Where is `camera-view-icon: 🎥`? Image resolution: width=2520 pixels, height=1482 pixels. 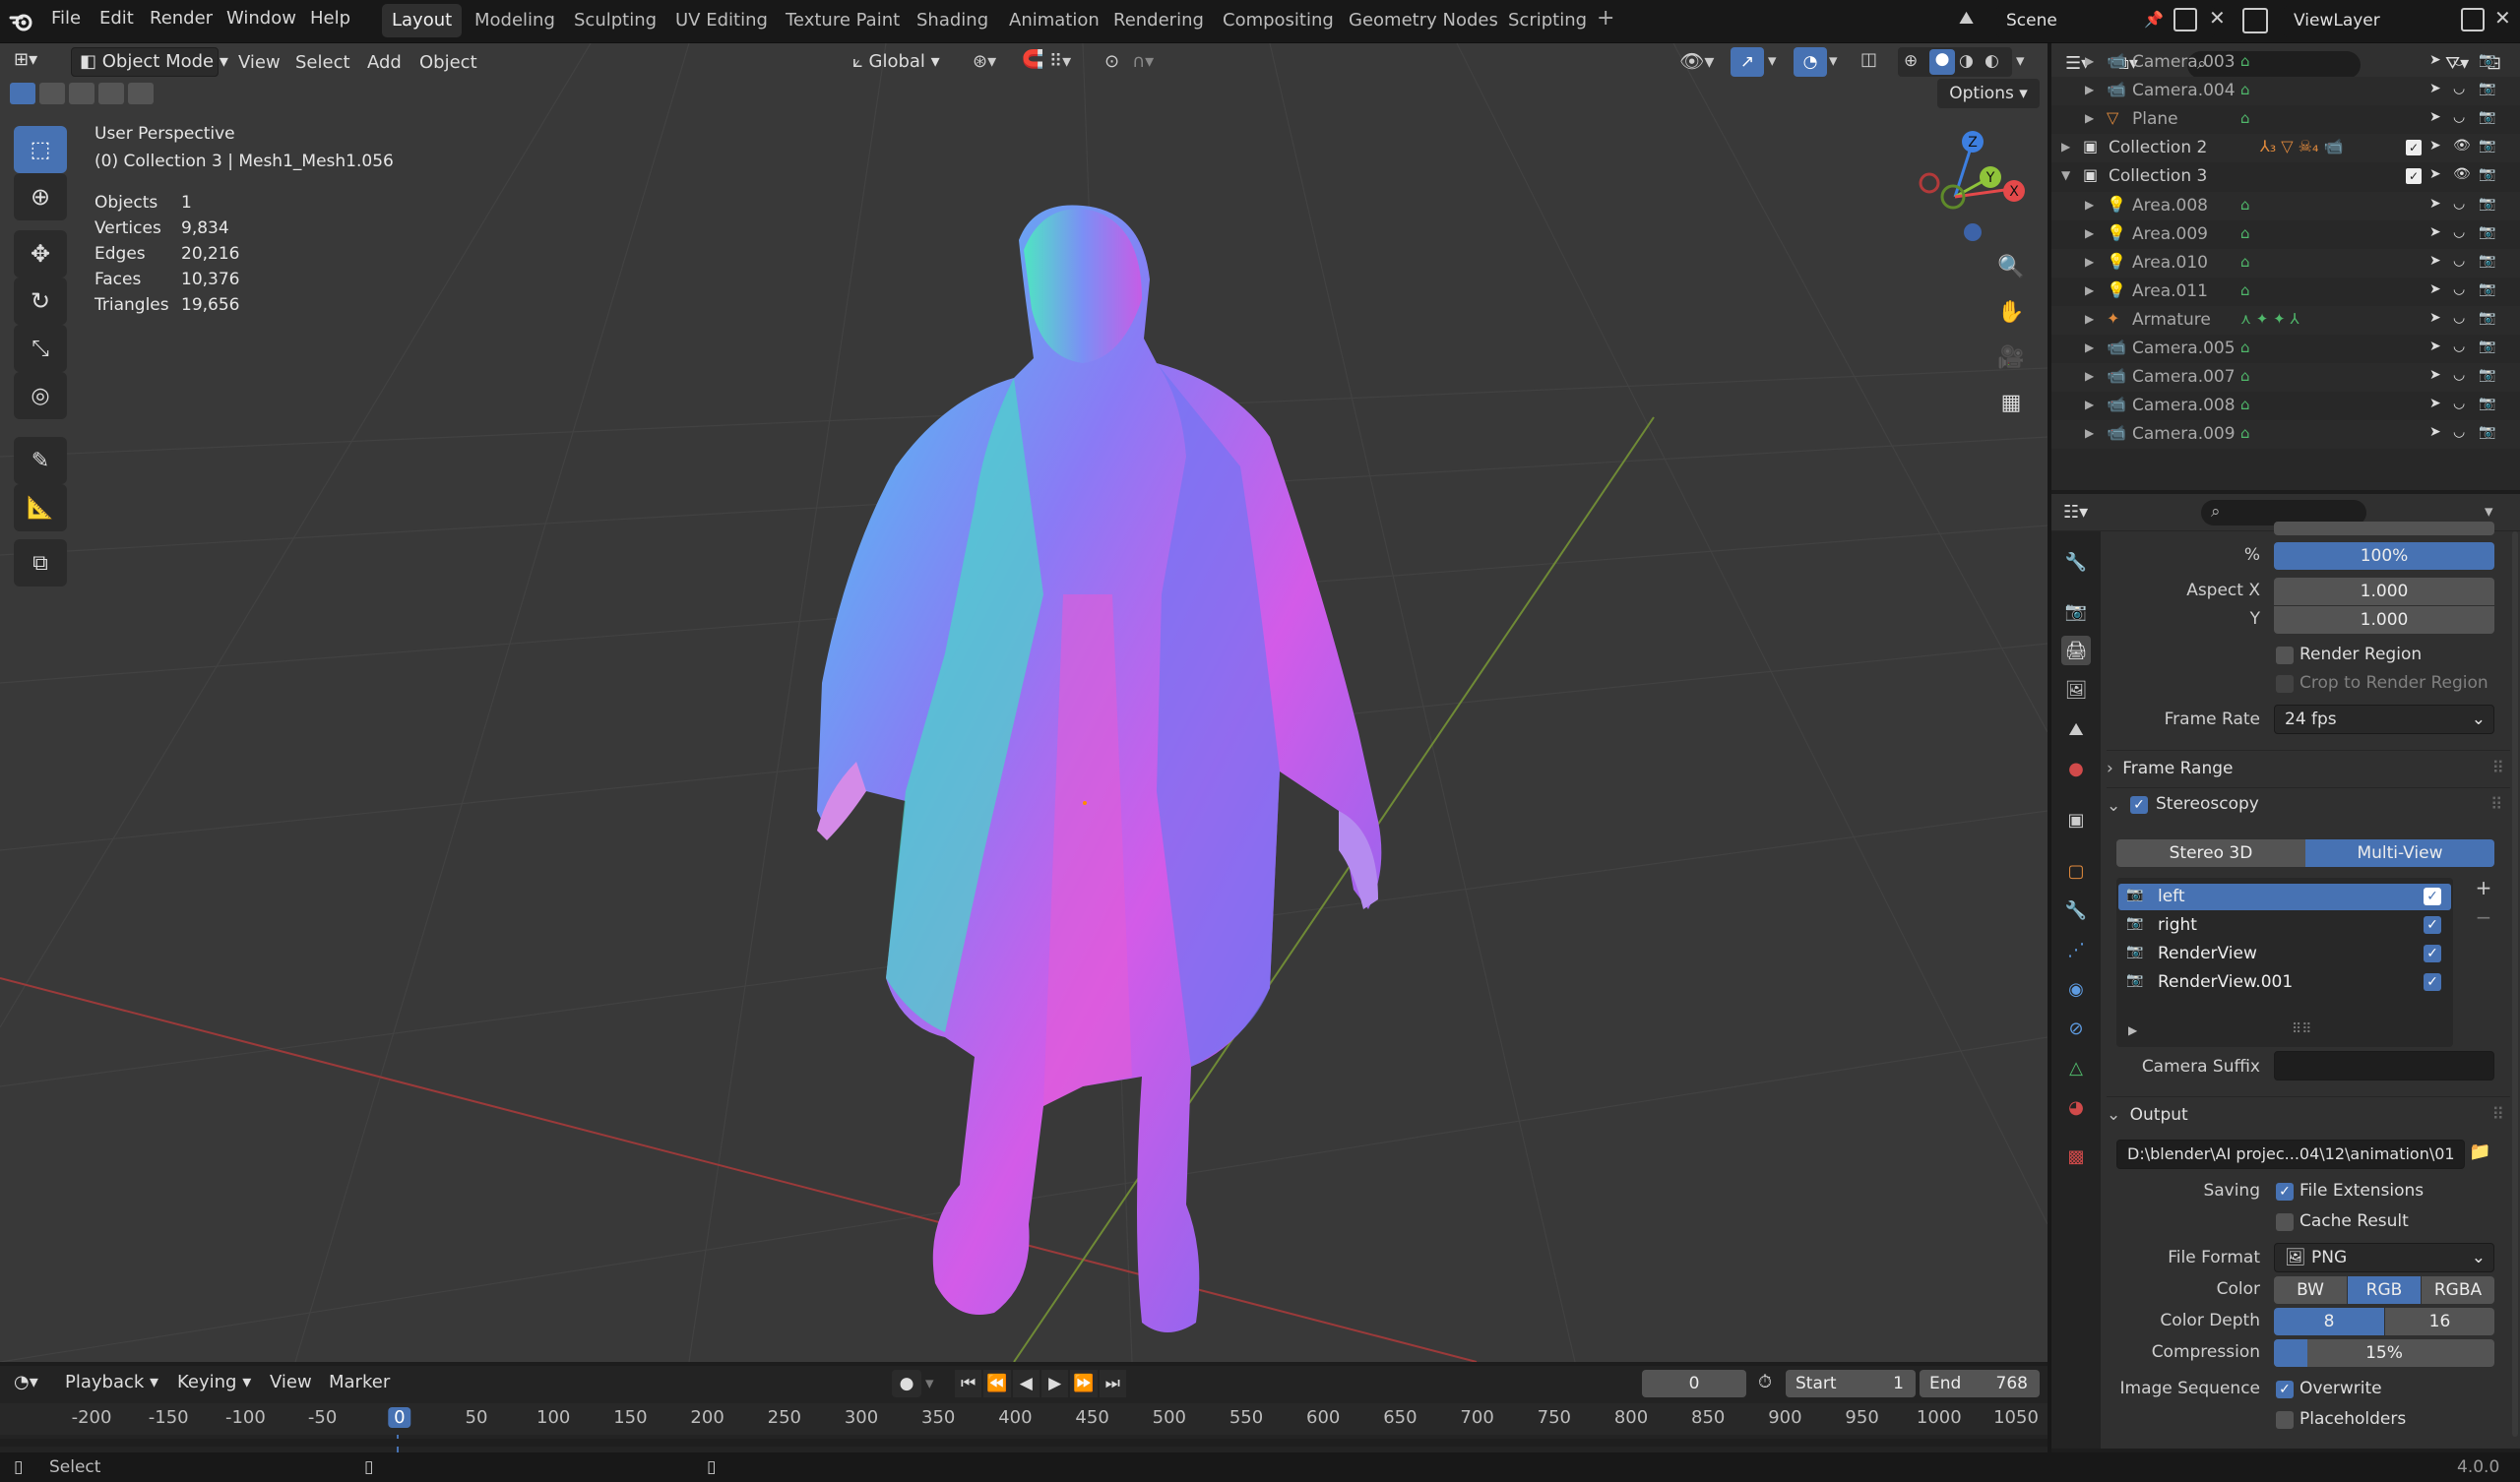 camera-view-icon: 🎥 is located at coordinates (2011, 357).